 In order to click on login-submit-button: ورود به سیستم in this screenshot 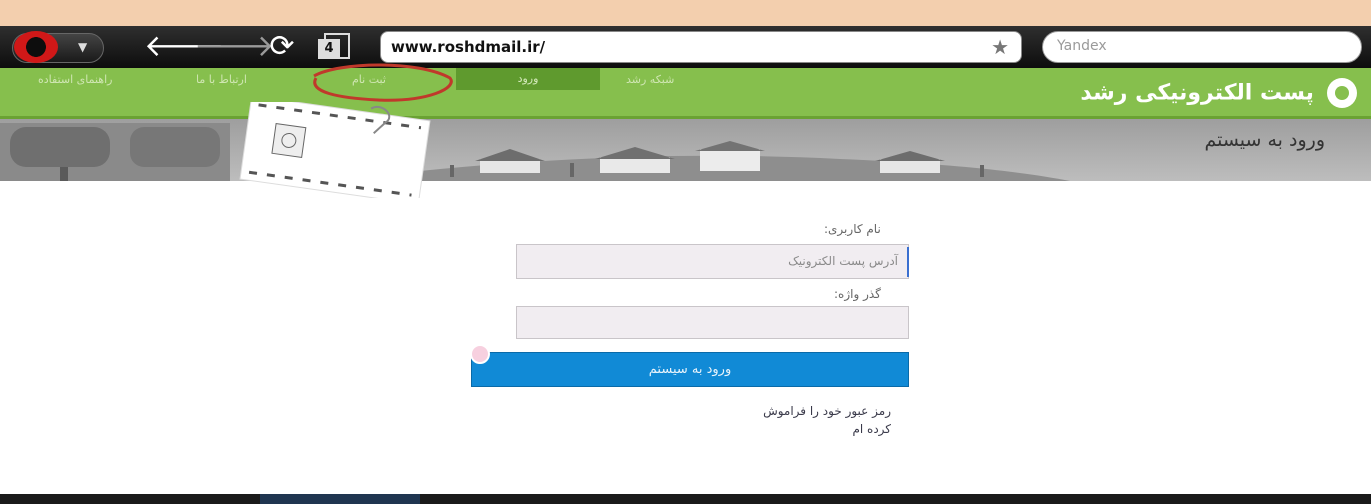, I will do `click(690, 369)`.